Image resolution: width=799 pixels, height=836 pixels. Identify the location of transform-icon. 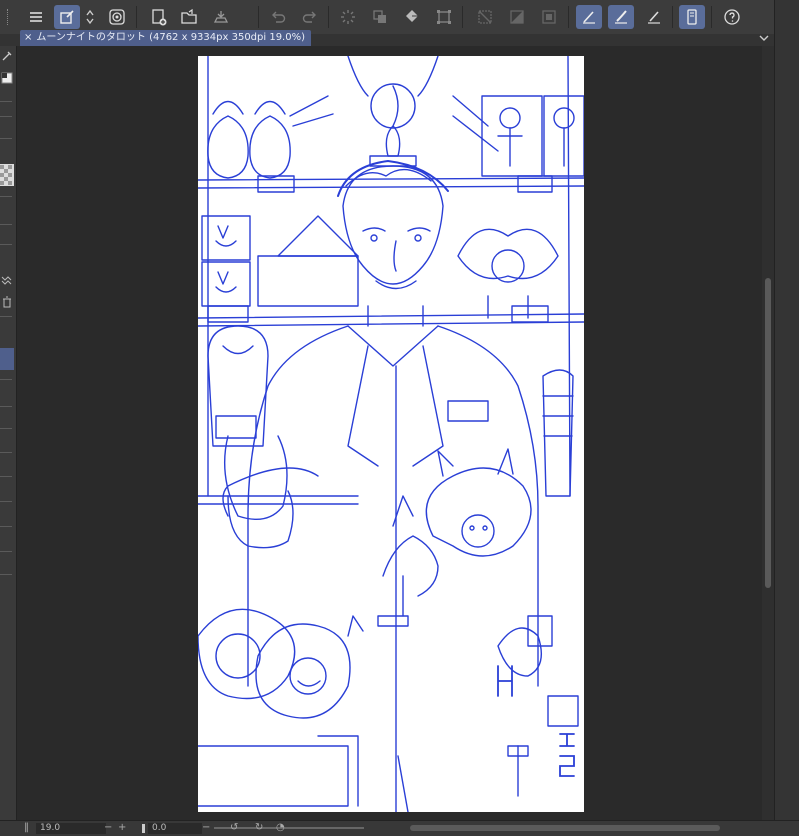
(444, 17).